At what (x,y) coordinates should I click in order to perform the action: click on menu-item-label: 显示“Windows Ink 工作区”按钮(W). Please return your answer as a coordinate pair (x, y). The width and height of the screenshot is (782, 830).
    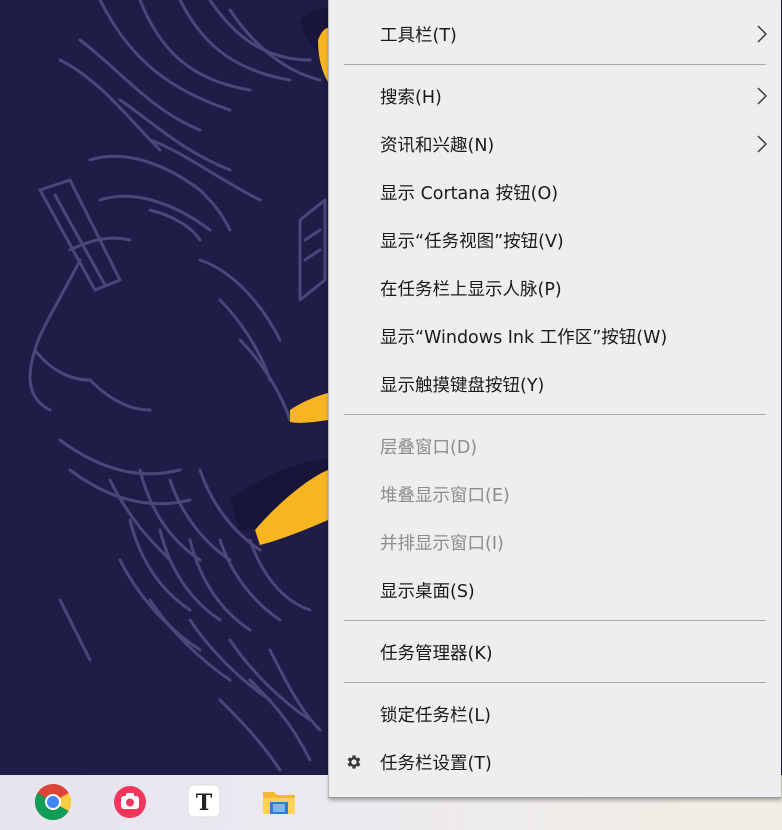
    Looking at the image, I should click on (524, 337).